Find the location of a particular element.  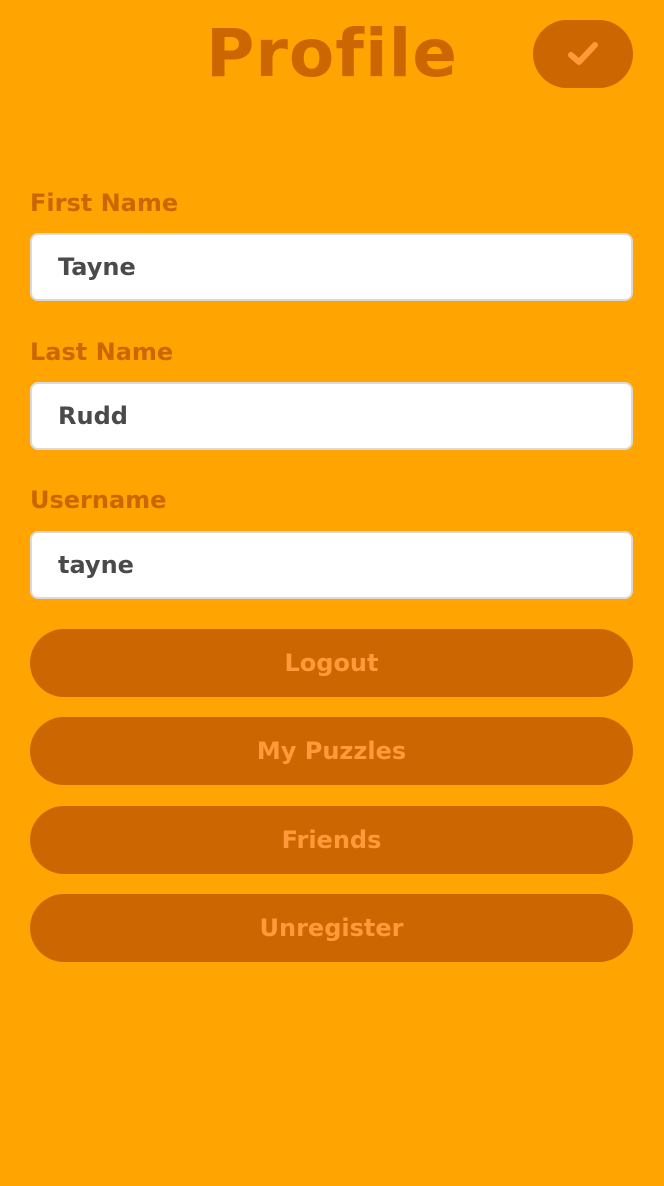

last-name-label: Last Name is located at coordinates (102, 352).